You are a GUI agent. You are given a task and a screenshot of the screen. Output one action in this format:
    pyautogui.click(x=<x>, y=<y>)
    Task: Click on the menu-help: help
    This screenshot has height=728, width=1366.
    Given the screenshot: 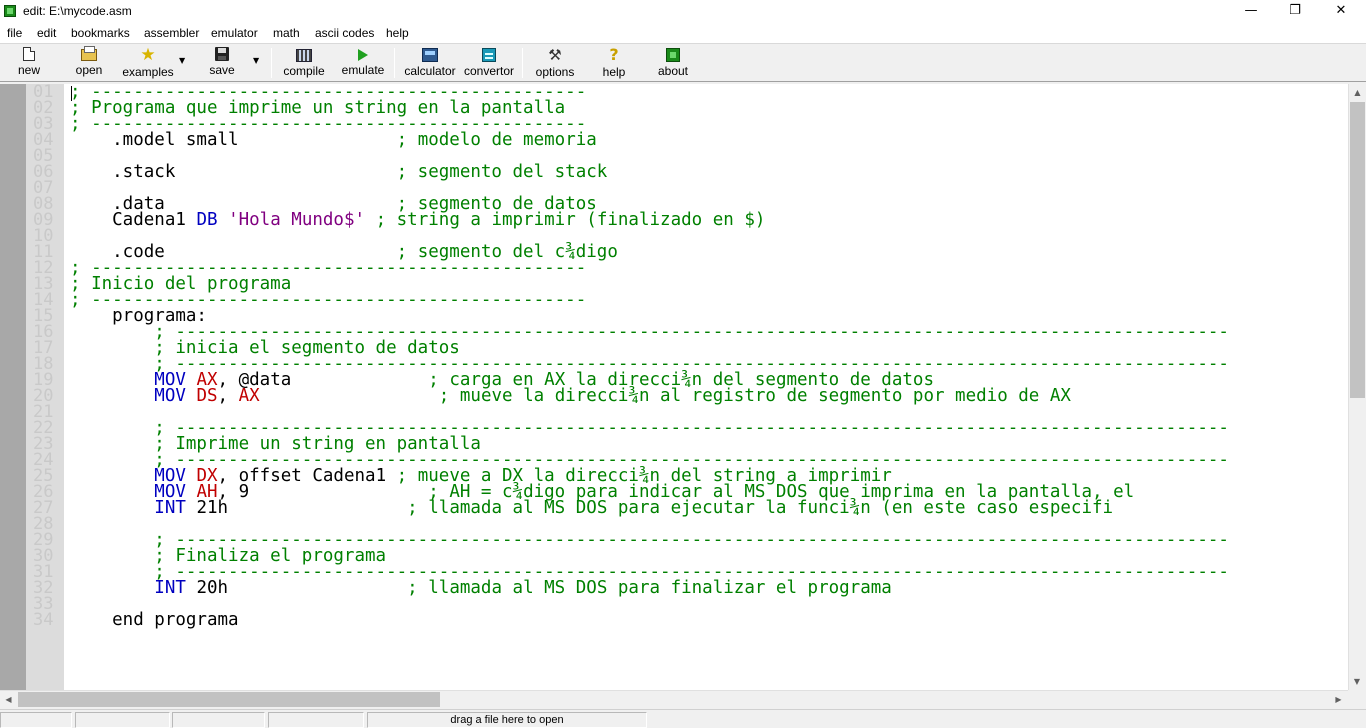 What is the action you would take?
    pyautogui.click(x=397, y=33)
    